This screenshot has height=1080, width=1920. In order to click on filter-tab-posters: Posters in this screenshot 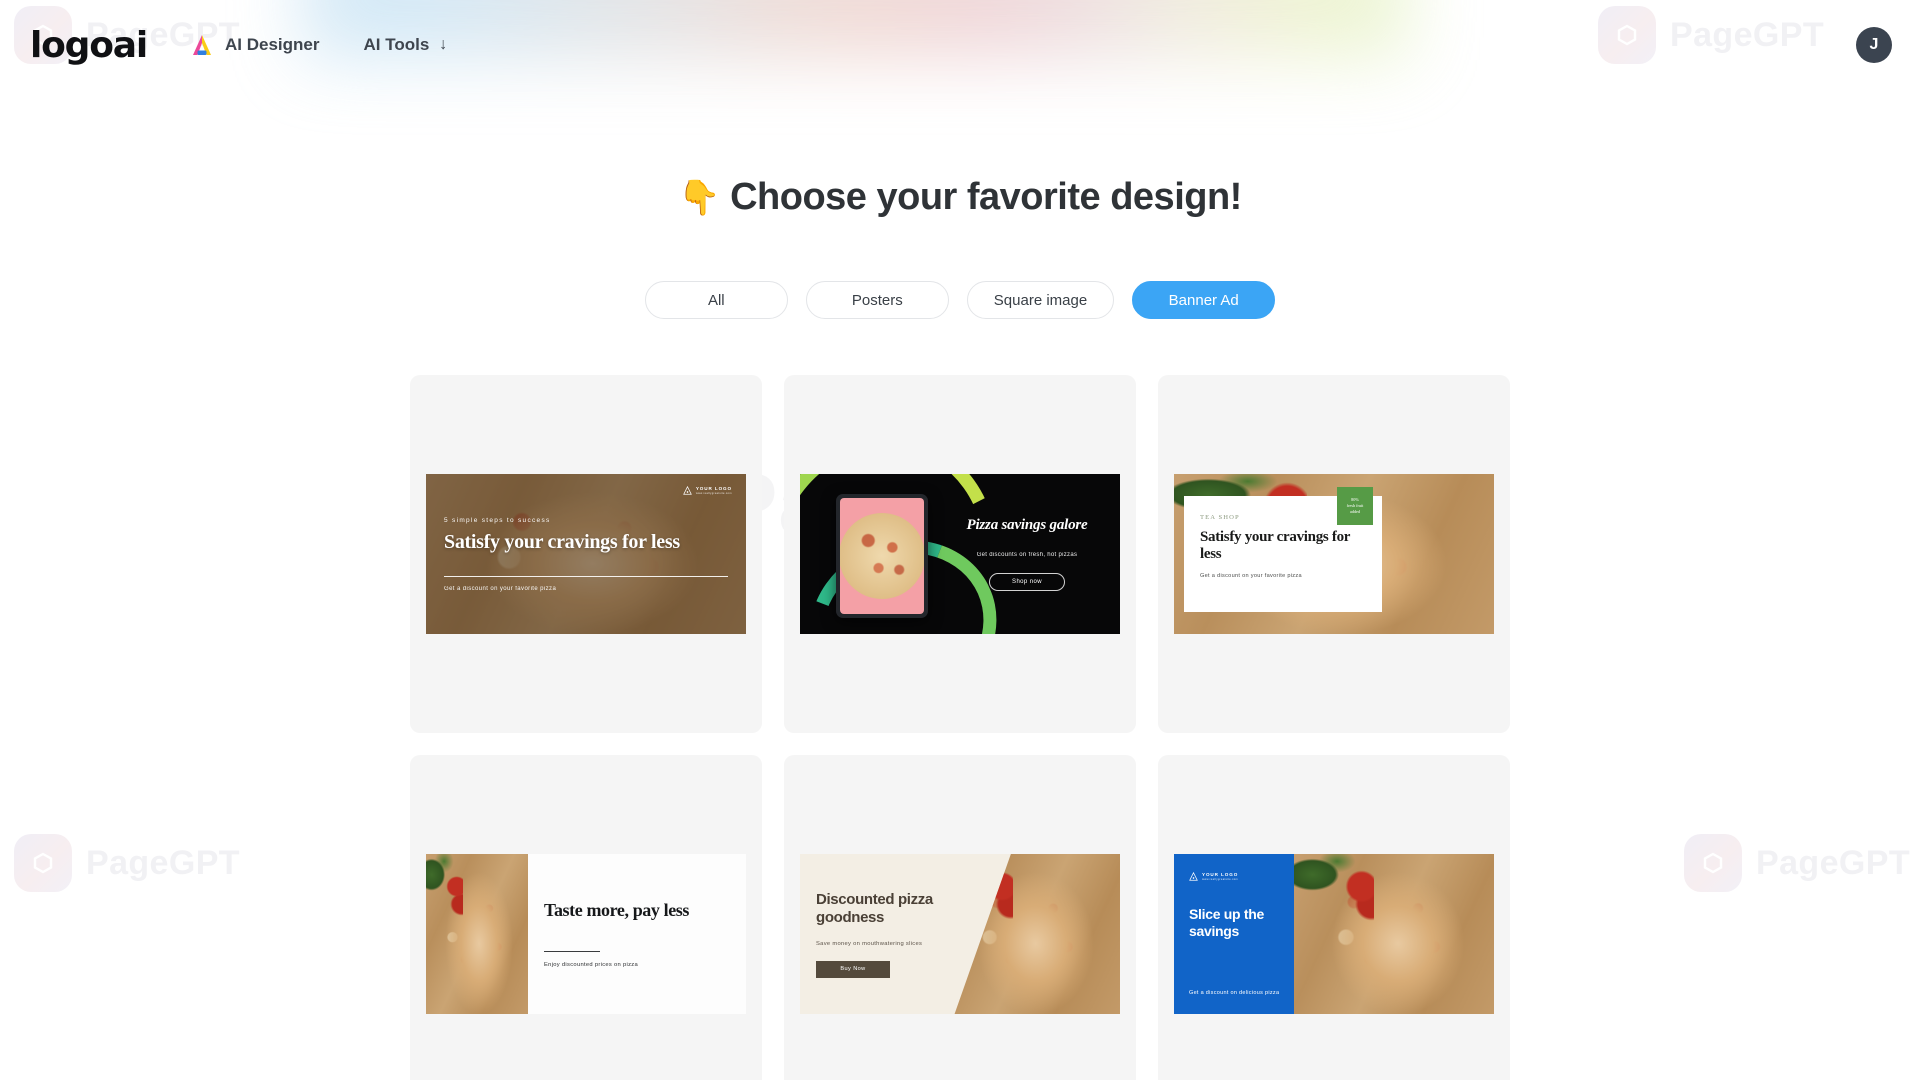, I will do `click(877, 300)`.